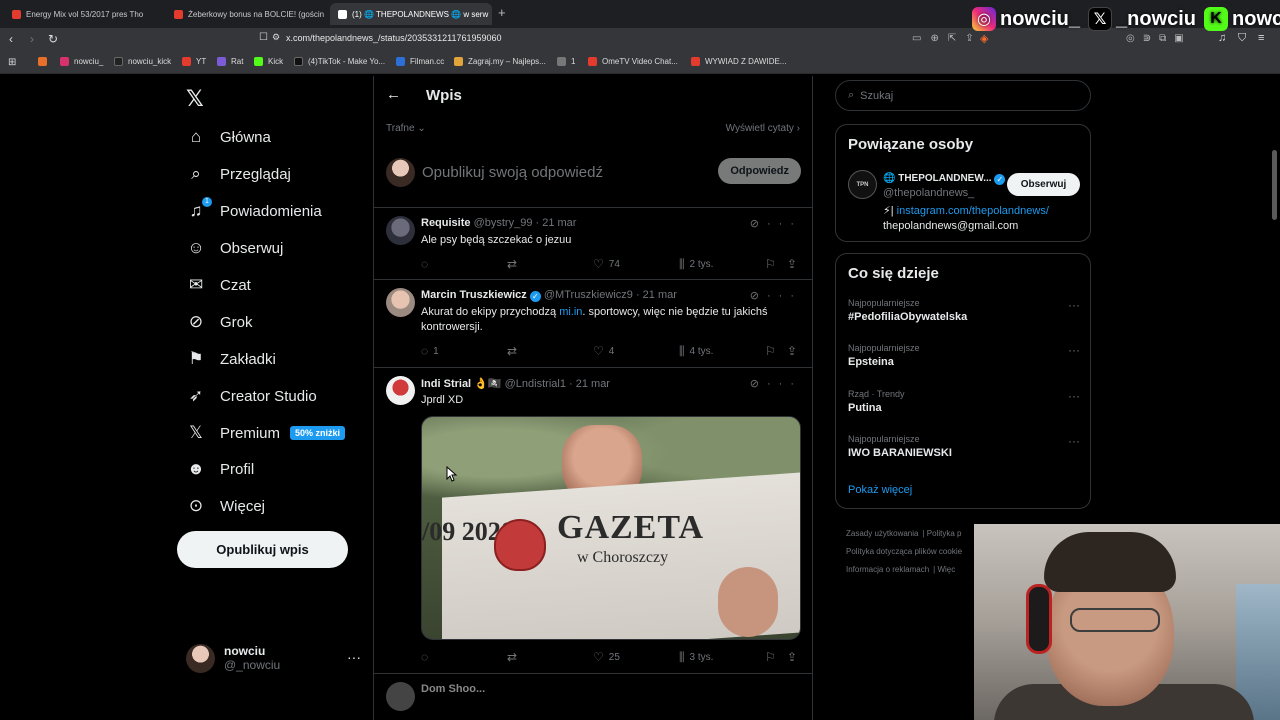 This screenshot has width=1280, height=720. I want to click on bookmark-item: Filman.cc, so click(420, 61).